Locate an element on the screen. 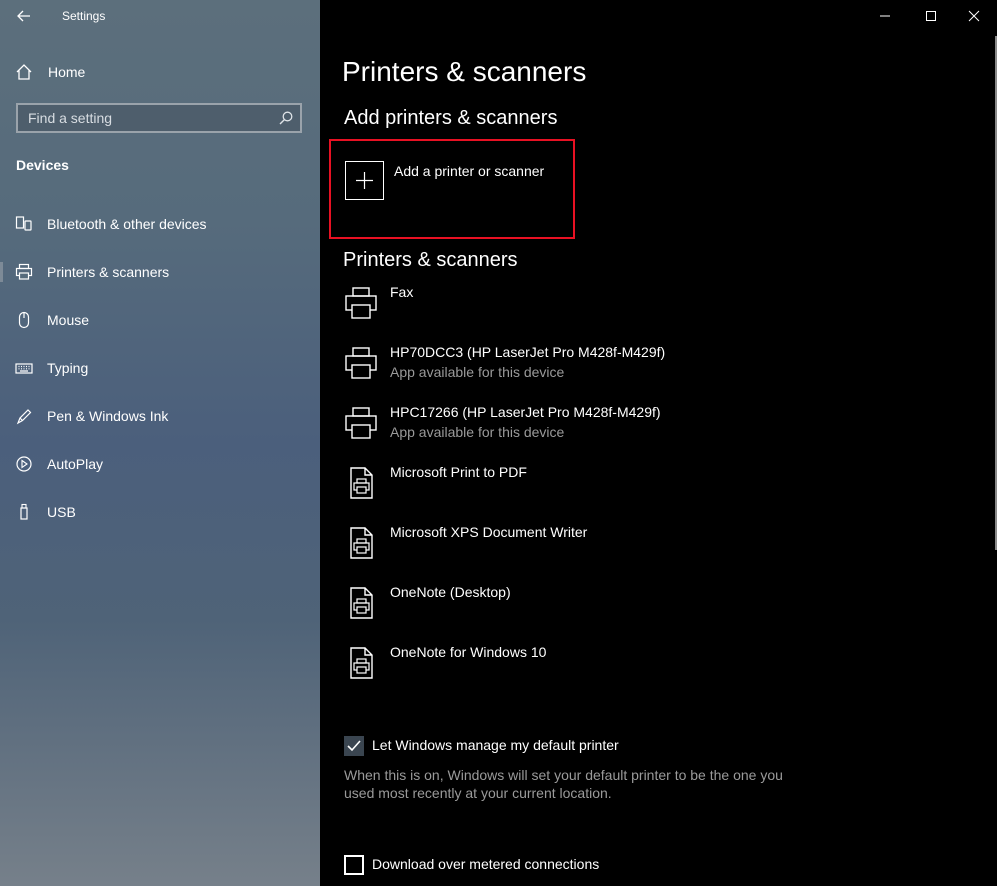 The height and width of the screenshot is (886, 997). sidebar-item-label: Mouse is located at coordinates (68, 320).